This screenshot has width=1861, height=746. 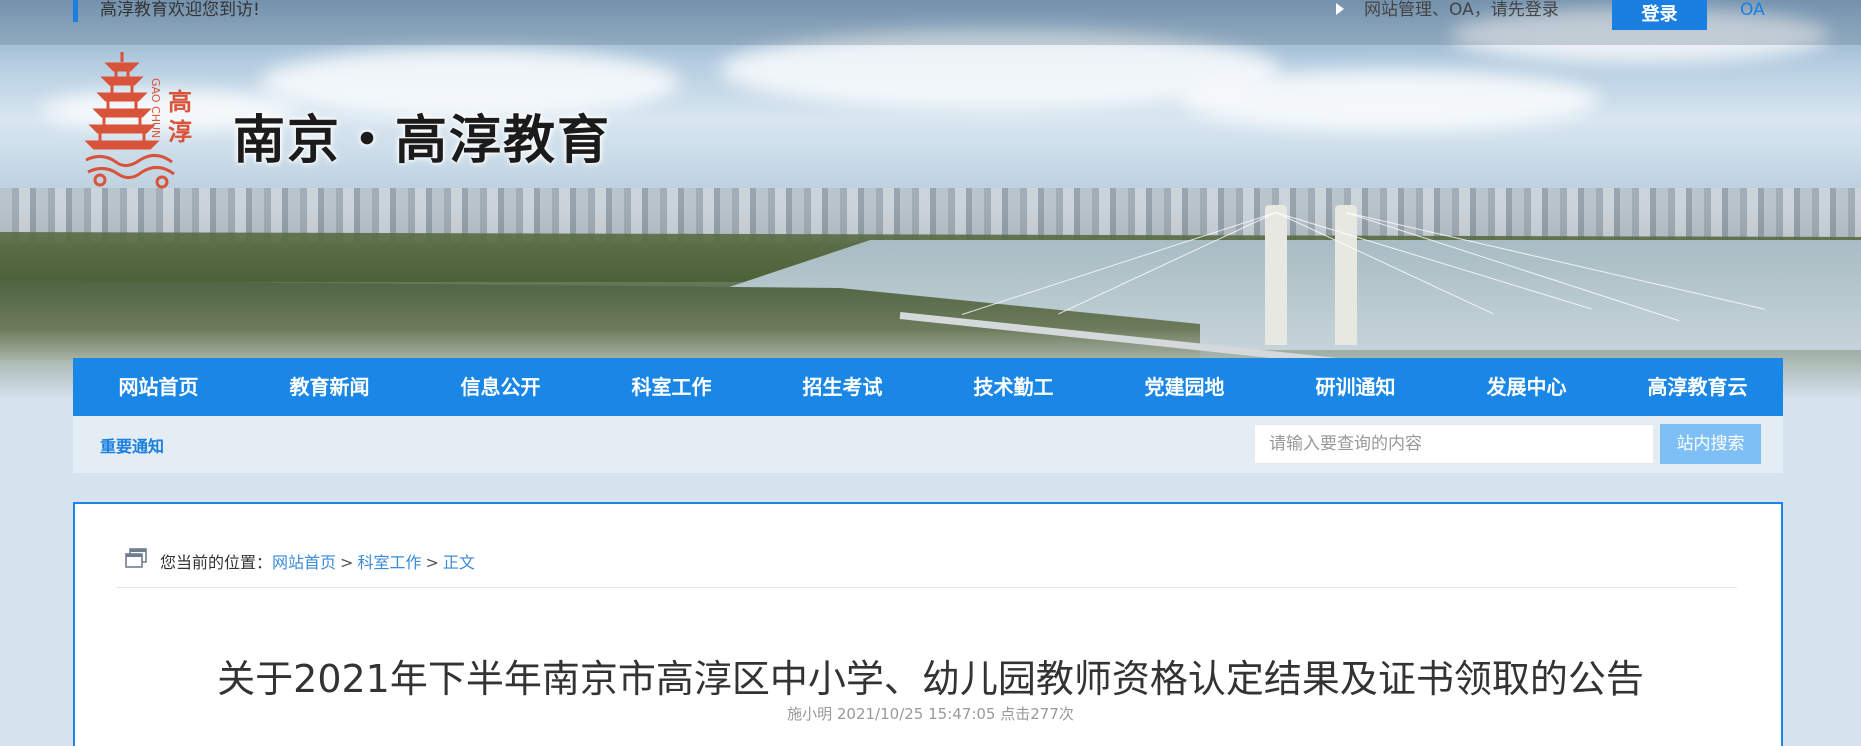 What do you see at coordinates (930, 679) in the screenshot?
I see `article-title: 关于2021年下半年南京市高淳区中小学、幼儿园教师资格认定结果及证书领取的公告` at bounding box center [930, 679].